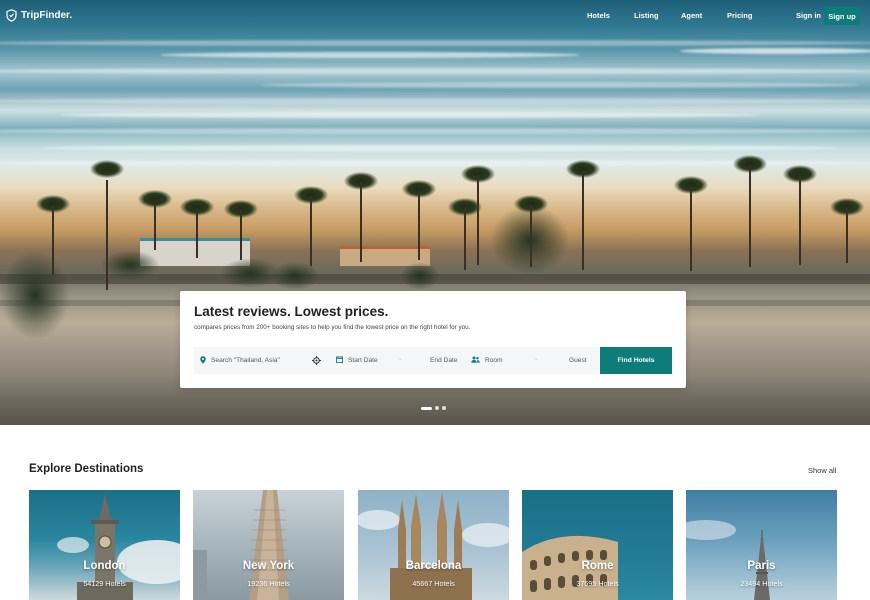 This screenshot has height=600, width=870. I want to click on nav-link-agent: Agent, so click(691, 15).